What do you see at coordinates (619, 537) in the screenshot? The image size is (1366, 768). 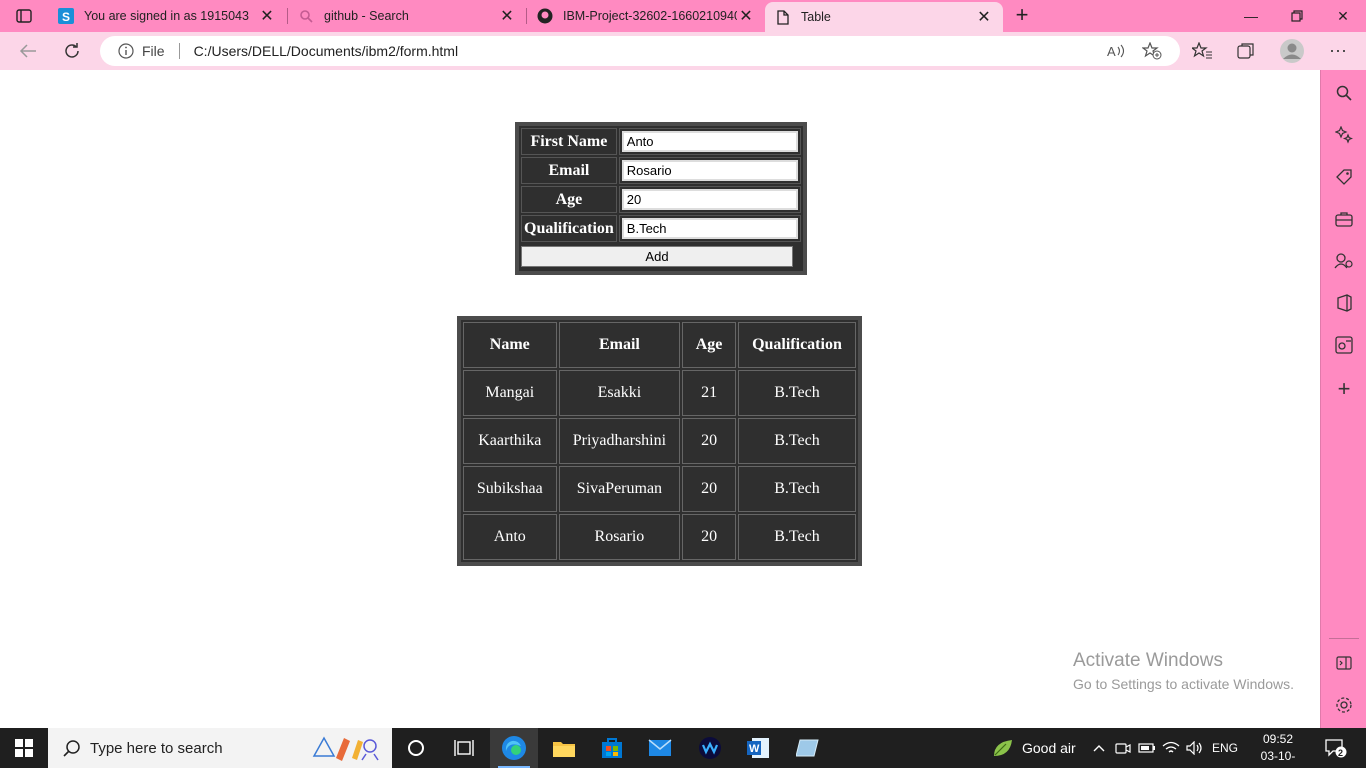 I see `cell-email: Rosario` at bounding box center [619, 537].